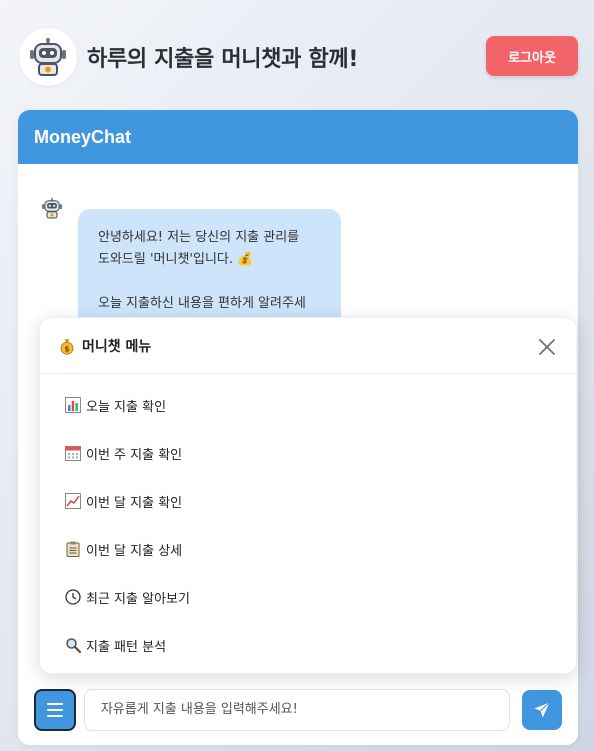 The image size is (594, 751). Describe the element at coordinates (73, 405) in the screenshot. I see `bar-chart-icon` at that location.